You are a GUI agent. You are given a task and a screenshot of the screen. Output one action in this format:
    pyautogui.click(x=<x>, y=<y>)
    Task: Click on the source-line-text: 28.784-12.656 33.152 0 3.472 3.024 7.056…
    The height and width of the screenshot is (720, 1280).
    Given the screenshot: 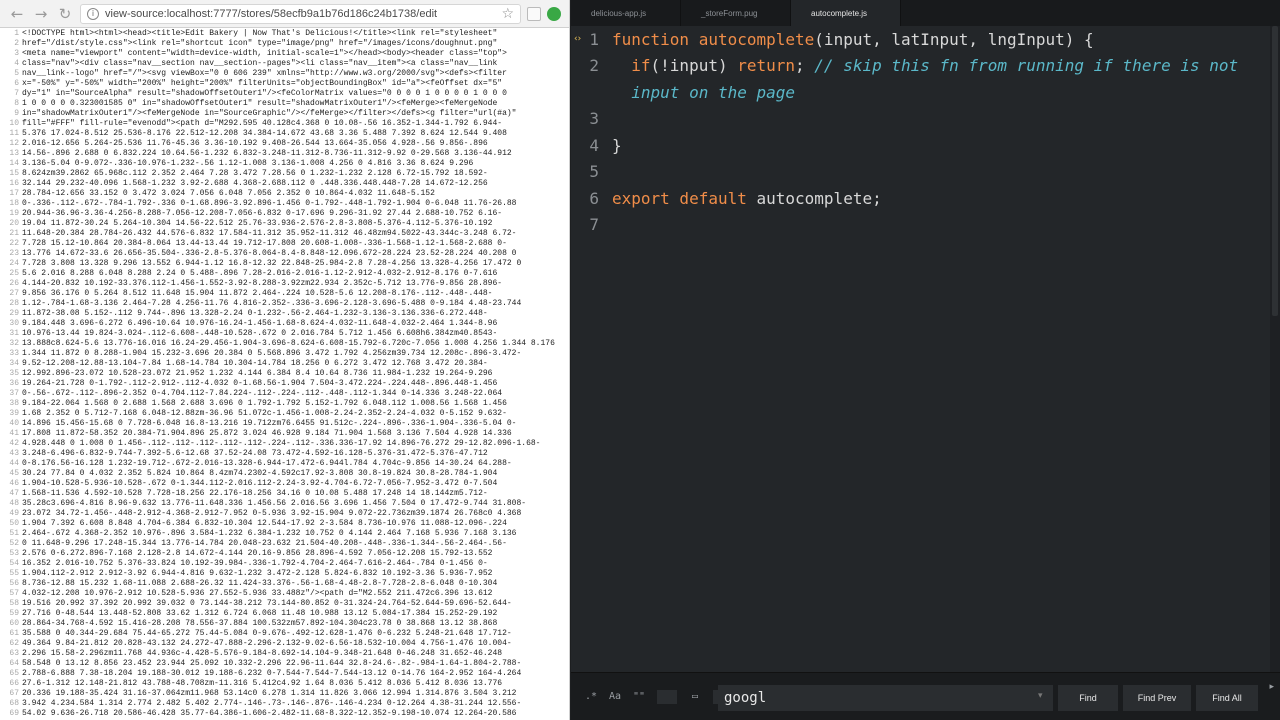 What is the action you would take?
    pyautogui.click(x=228, y=193)
    